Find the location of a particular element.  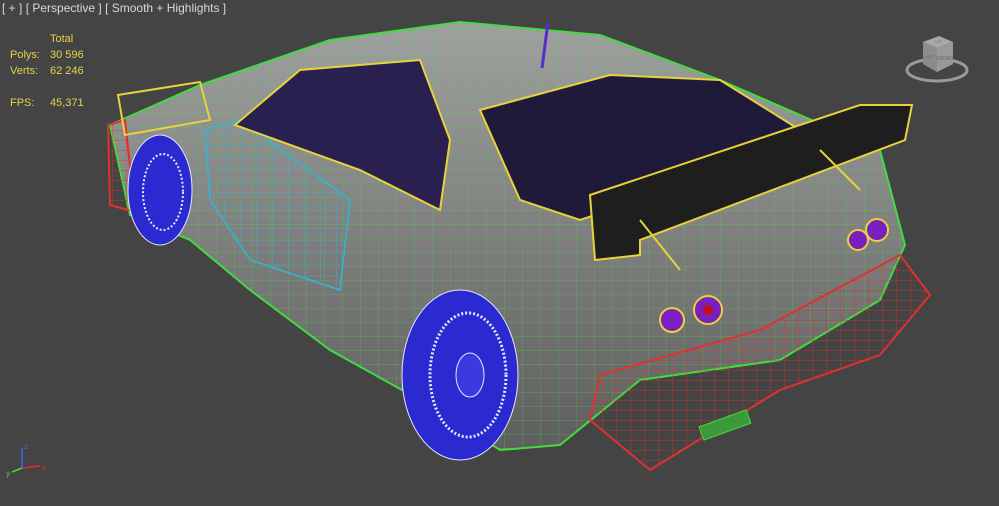

fps-label: FPS: is located at coordinates (22, 103).